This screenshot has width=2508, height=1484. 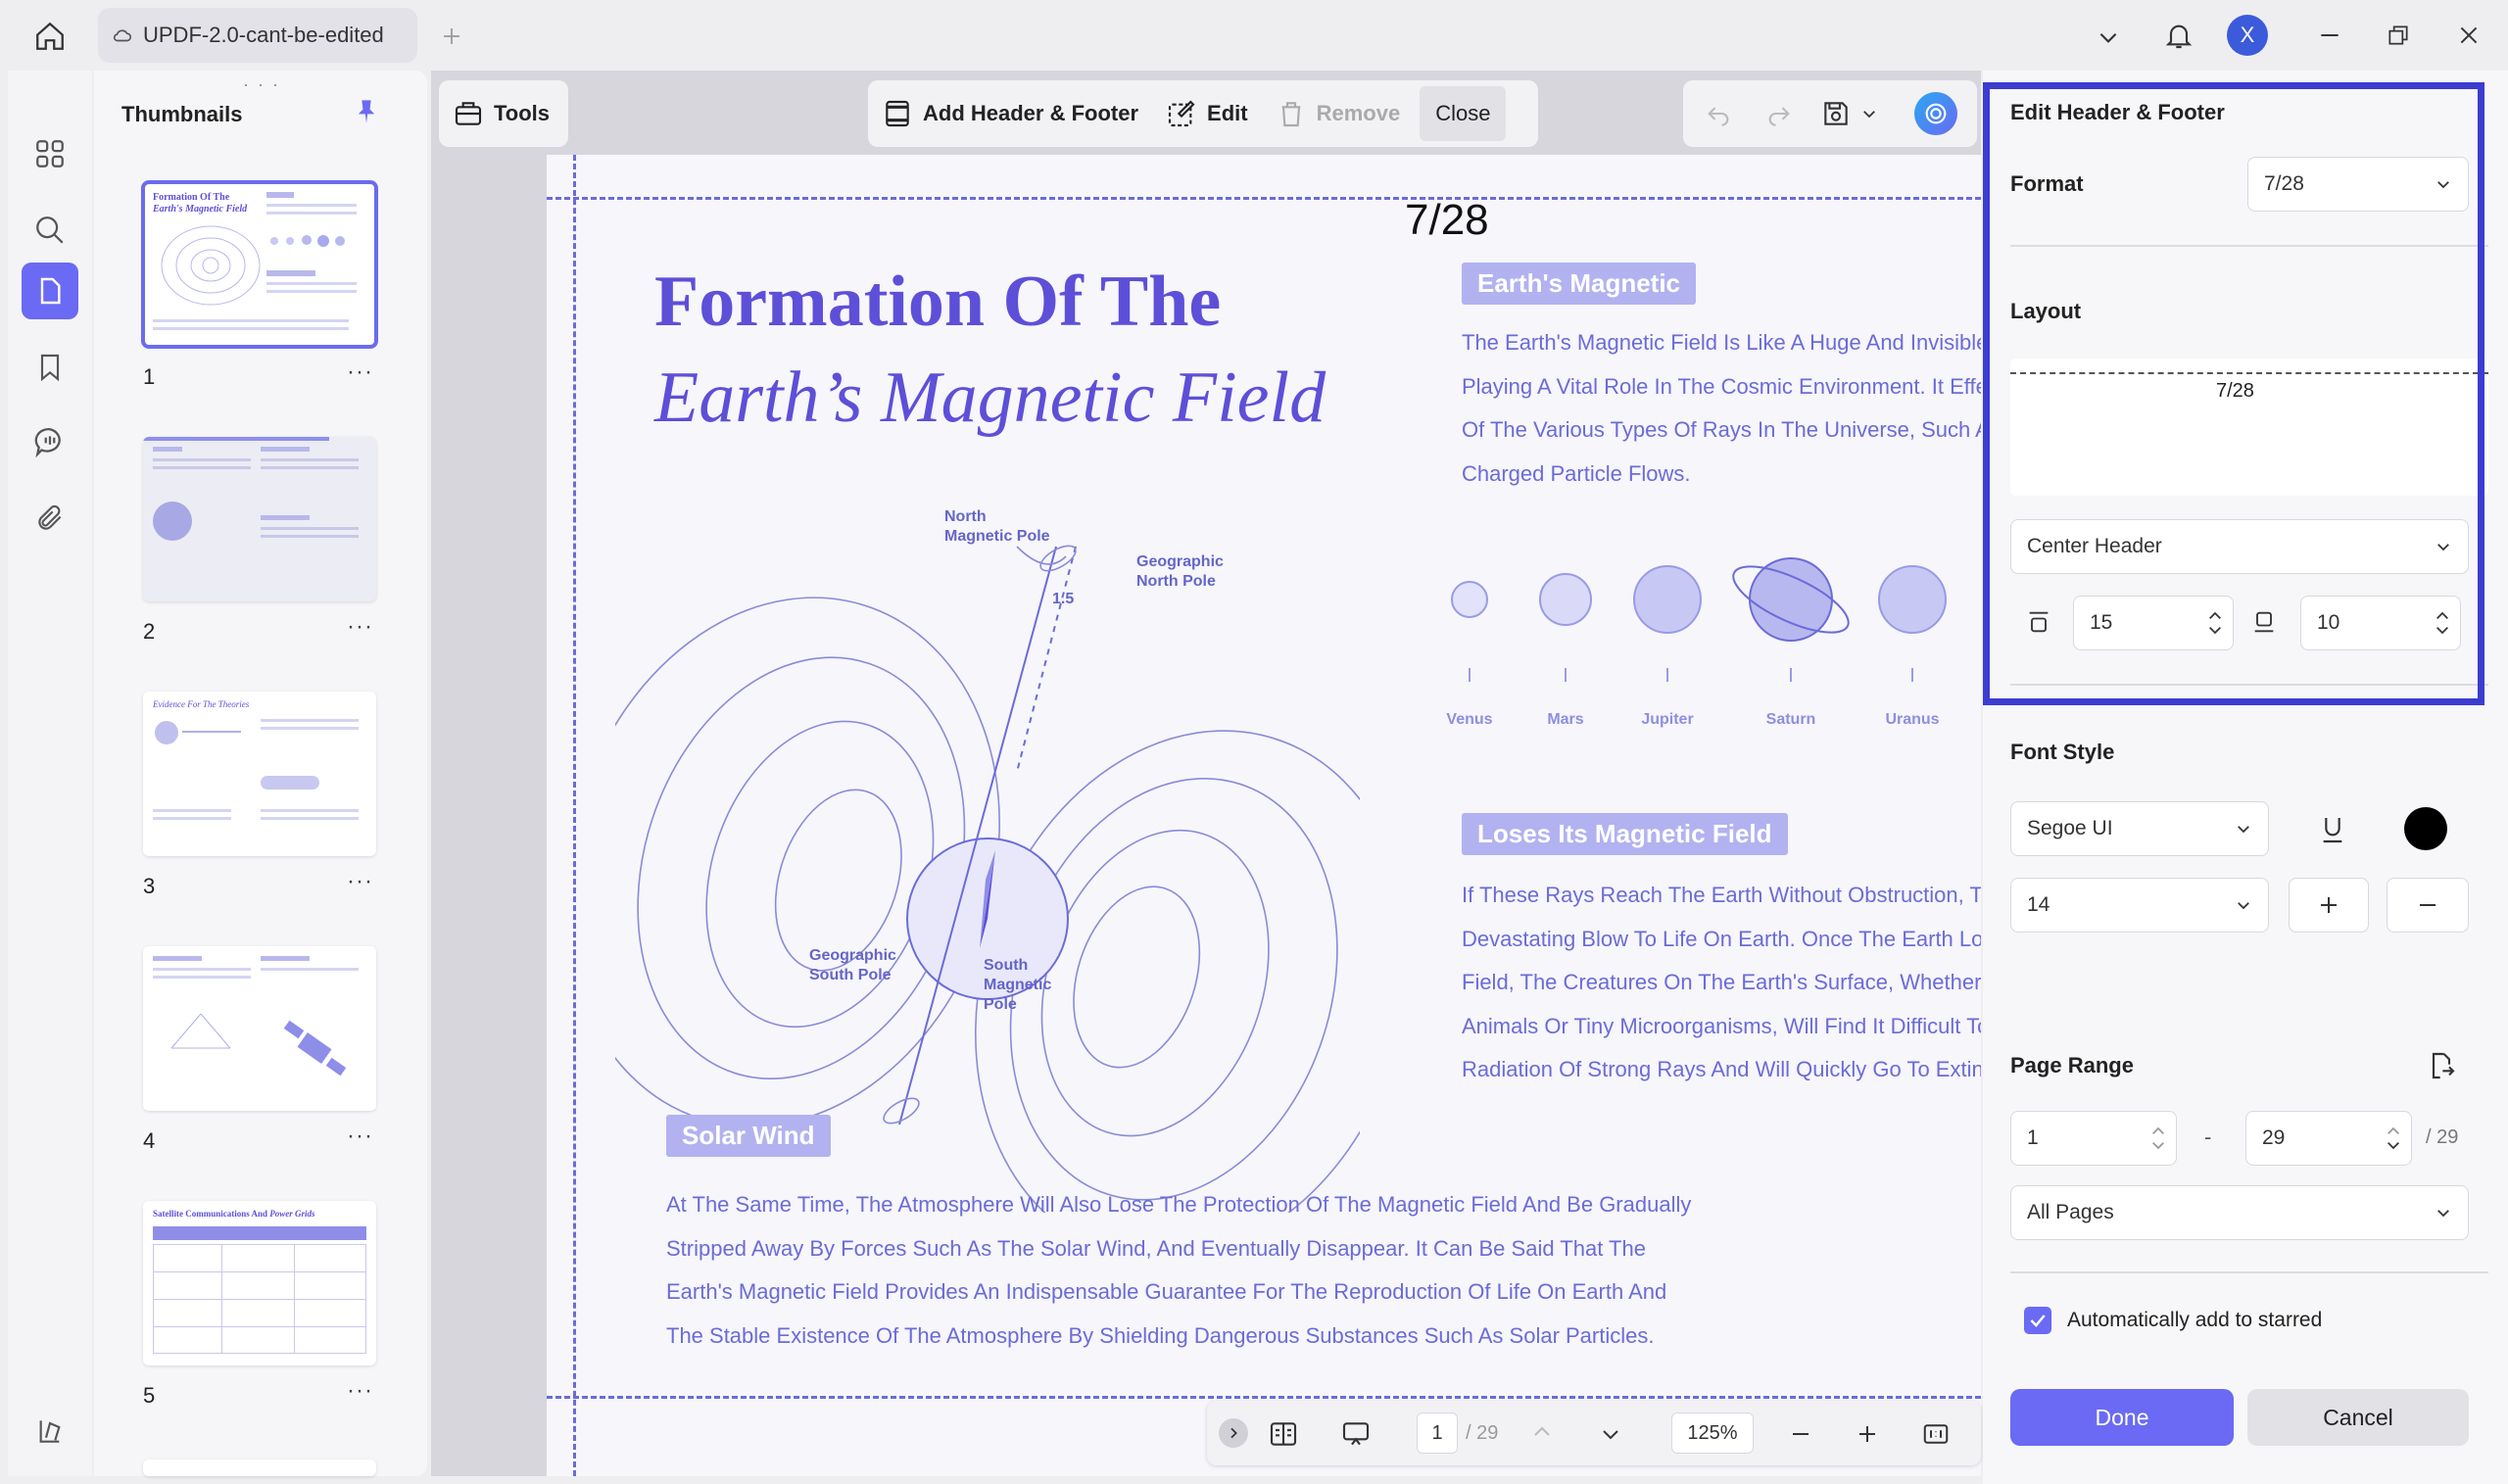 I want to click on restore-icon, so click(x=2398, y=35).